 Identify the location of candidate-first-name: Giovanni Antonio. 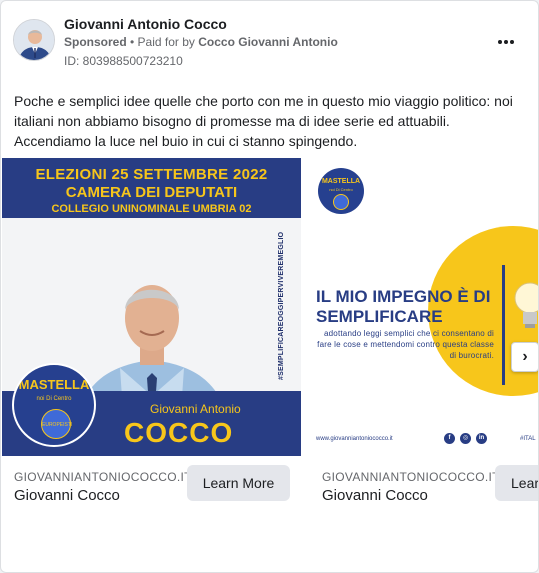
(195, 409).